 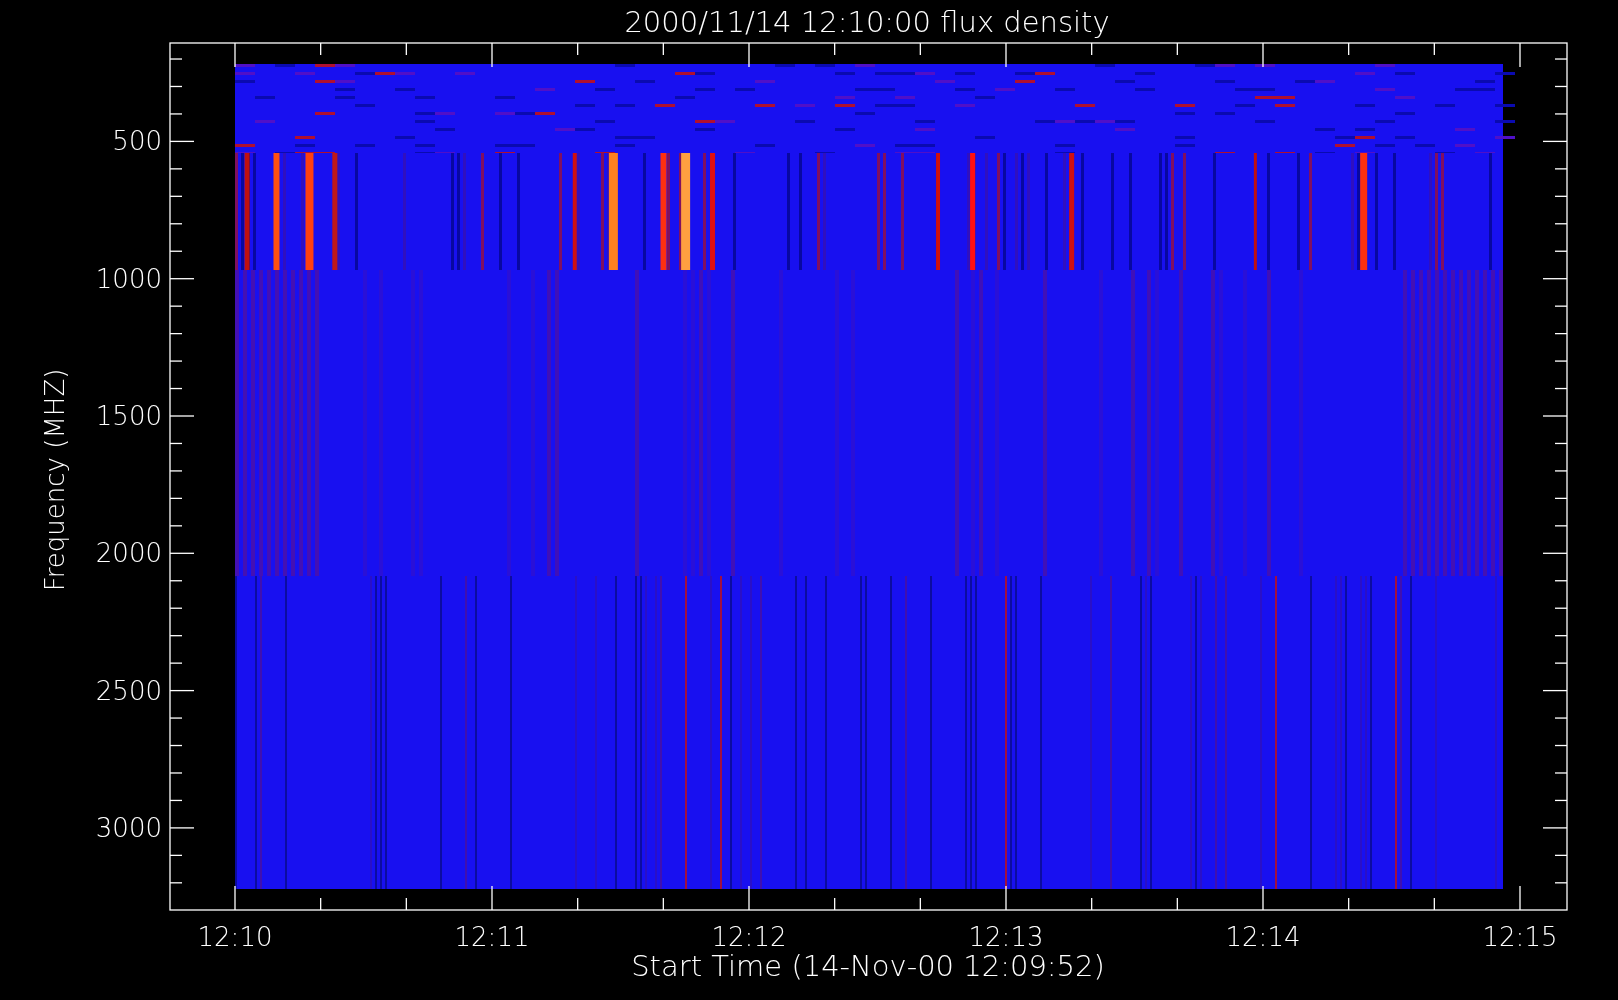 I want to click on y-tick-label: 2000, so click(x=128, y=553).